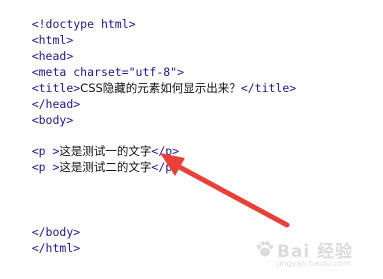  I want to click on arrow-icon, so click(225, 190).